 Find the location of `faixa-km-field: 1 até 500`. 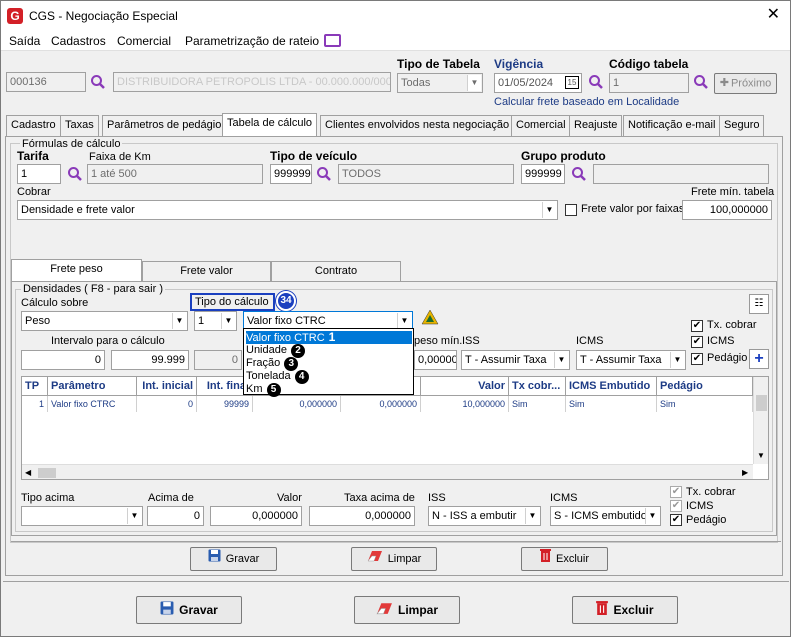

faixa-km-field: 1 até 500 is located at coordinates (175, 174).